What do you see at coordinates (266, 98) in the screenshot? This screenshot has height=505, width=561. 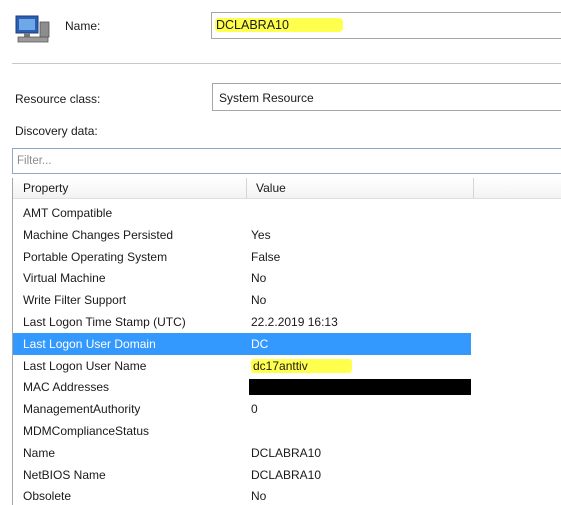 I see `resource-class-value: System Resource` at bounding box center [266, 98].